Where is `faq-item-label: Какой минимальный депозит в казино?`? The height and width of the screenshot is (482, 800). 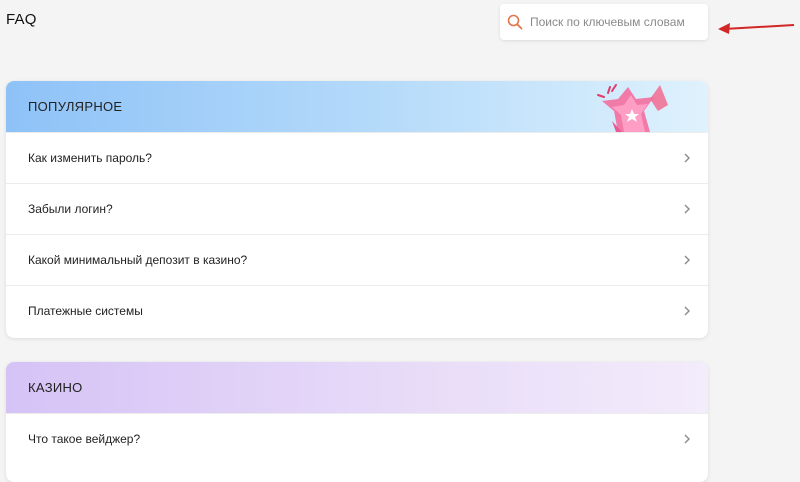
faq-item-label: Какой минимальный депозит в казино? is located at coordinates (138, 260).